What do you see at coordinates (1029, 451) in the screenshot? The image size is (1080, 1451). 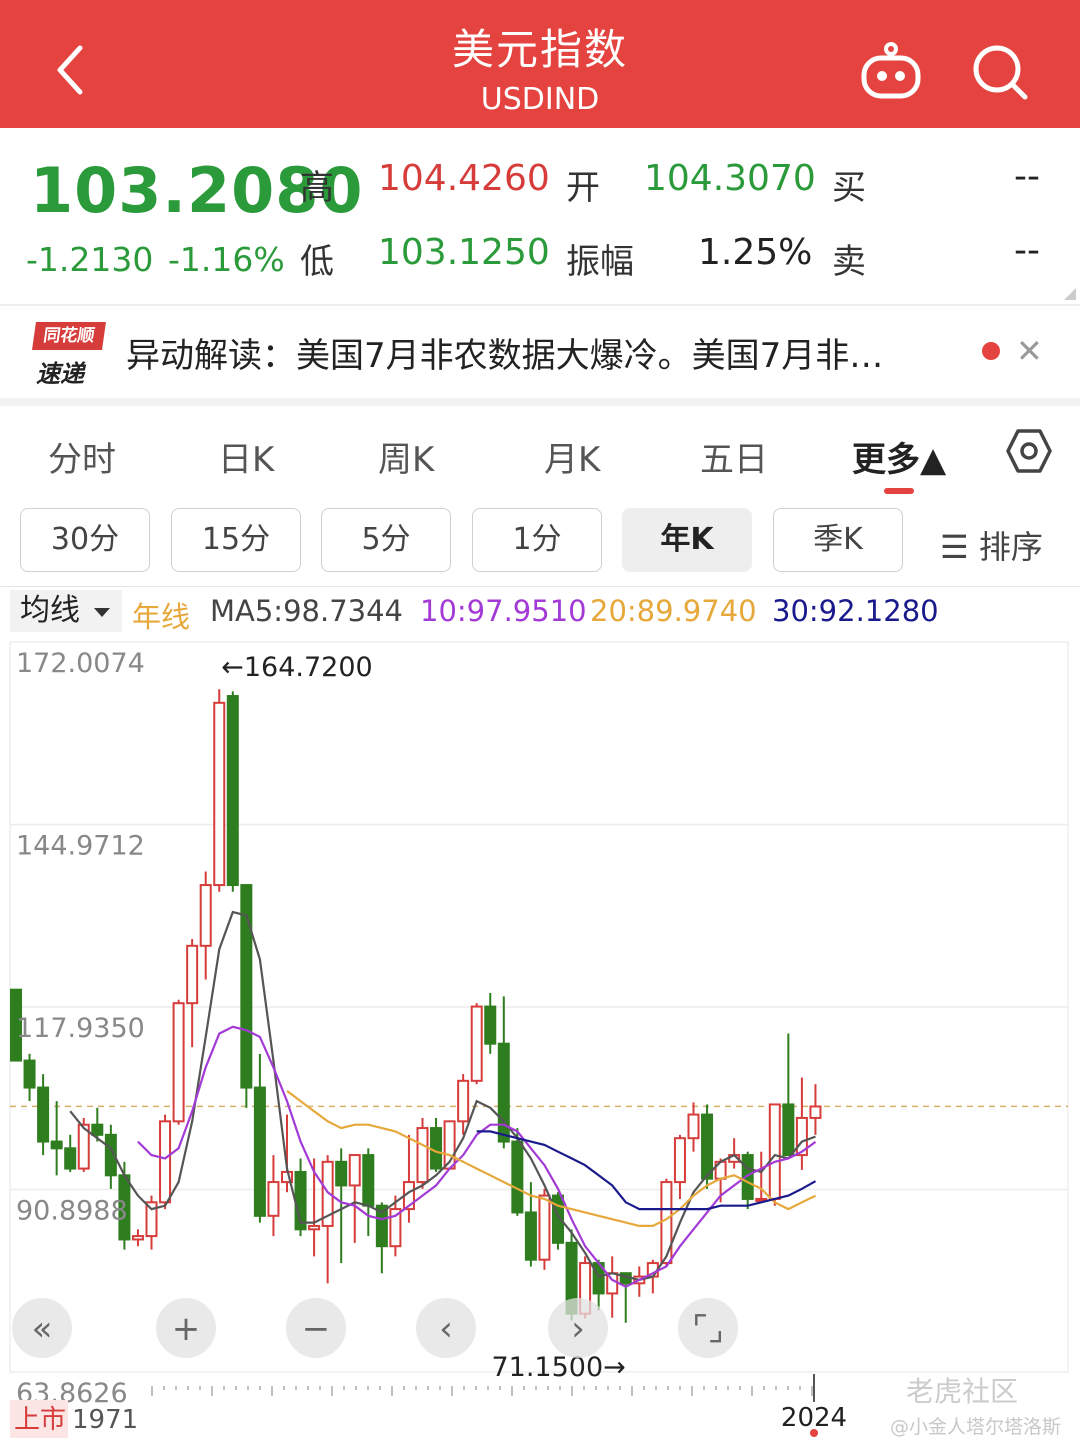 I see `settings-hexagon-icon` at bounding box center [1029, 451].